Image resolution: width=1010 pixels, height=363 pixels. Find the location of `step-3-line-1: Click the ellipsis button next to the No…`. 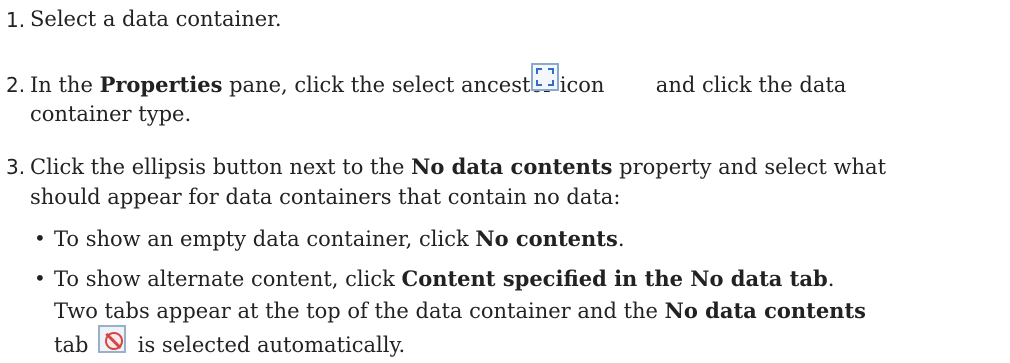

step-3-line-1: Click the ellipsis button next to the No… is located at coordinates (458, 166).